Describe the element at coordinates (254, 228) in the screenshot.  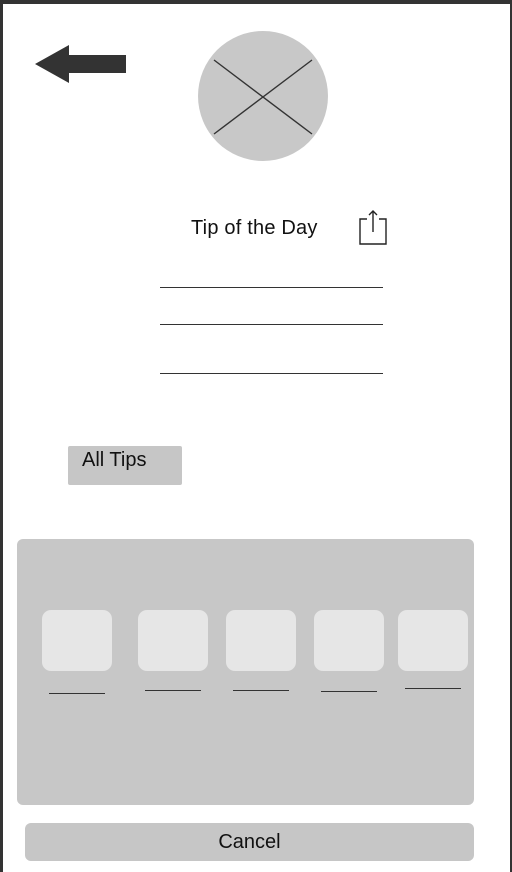
I see `tip-title: Tip of the Day` at that location.